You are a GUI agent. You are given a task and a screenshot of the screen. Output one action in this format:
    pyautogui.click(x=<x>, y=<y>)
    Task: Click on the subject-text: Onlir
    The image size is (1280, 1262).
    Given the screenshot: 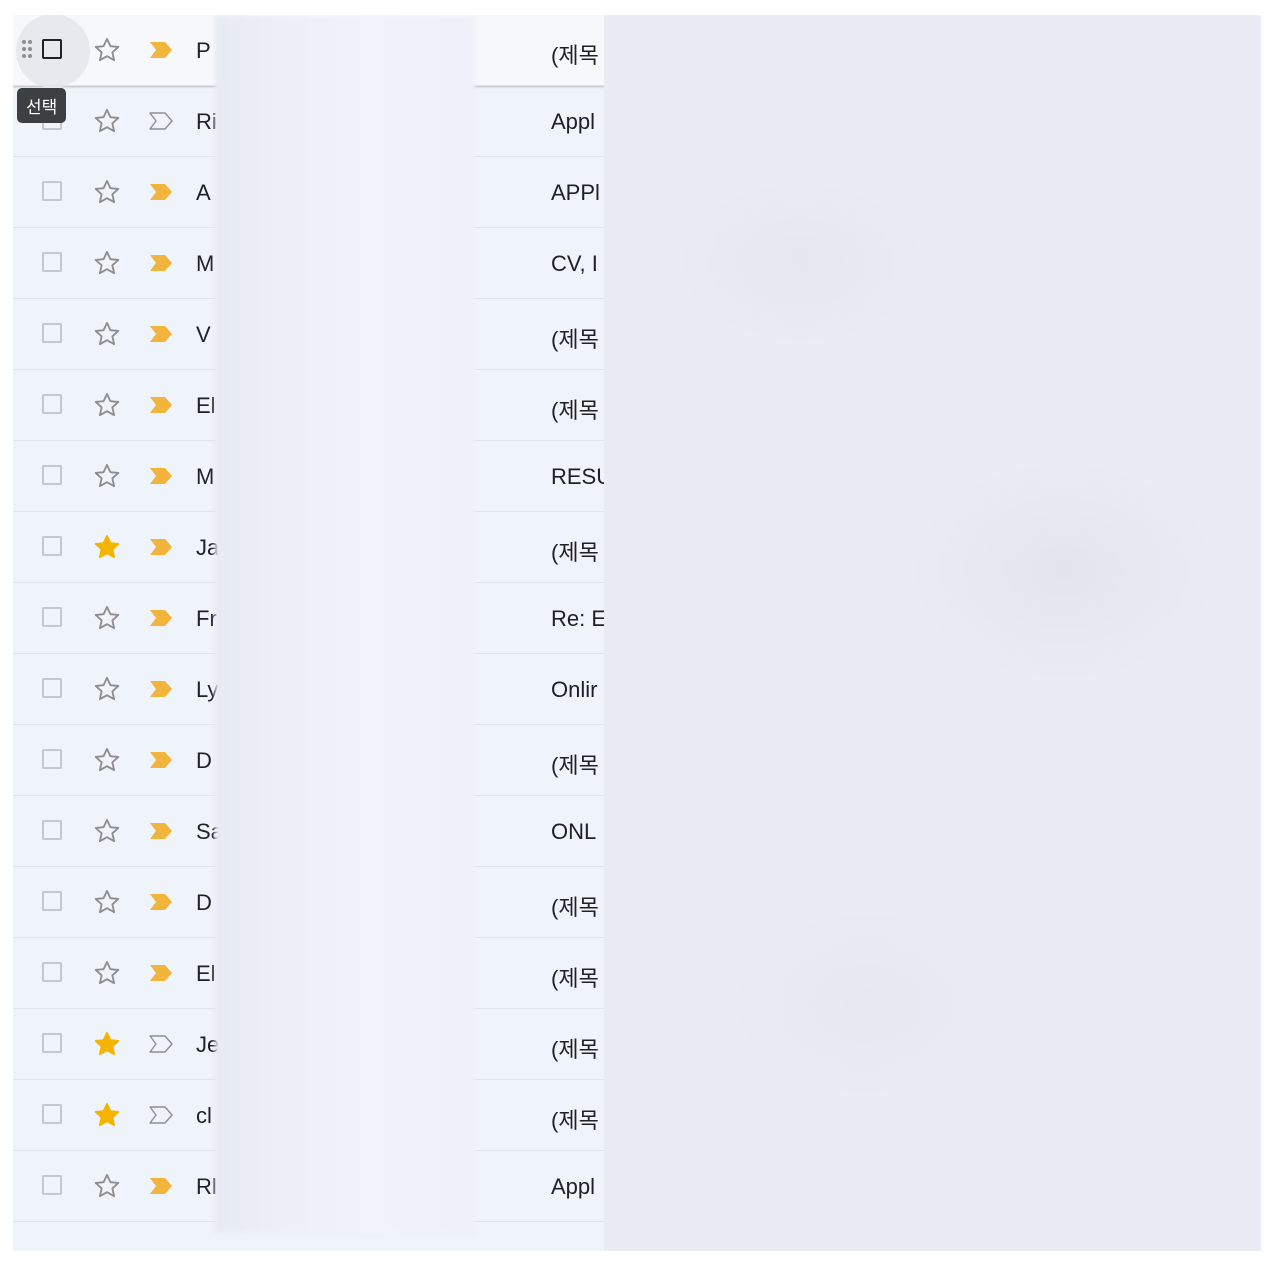 What is the action you would take?
    pyautogui.click(x=574, y=689)
    